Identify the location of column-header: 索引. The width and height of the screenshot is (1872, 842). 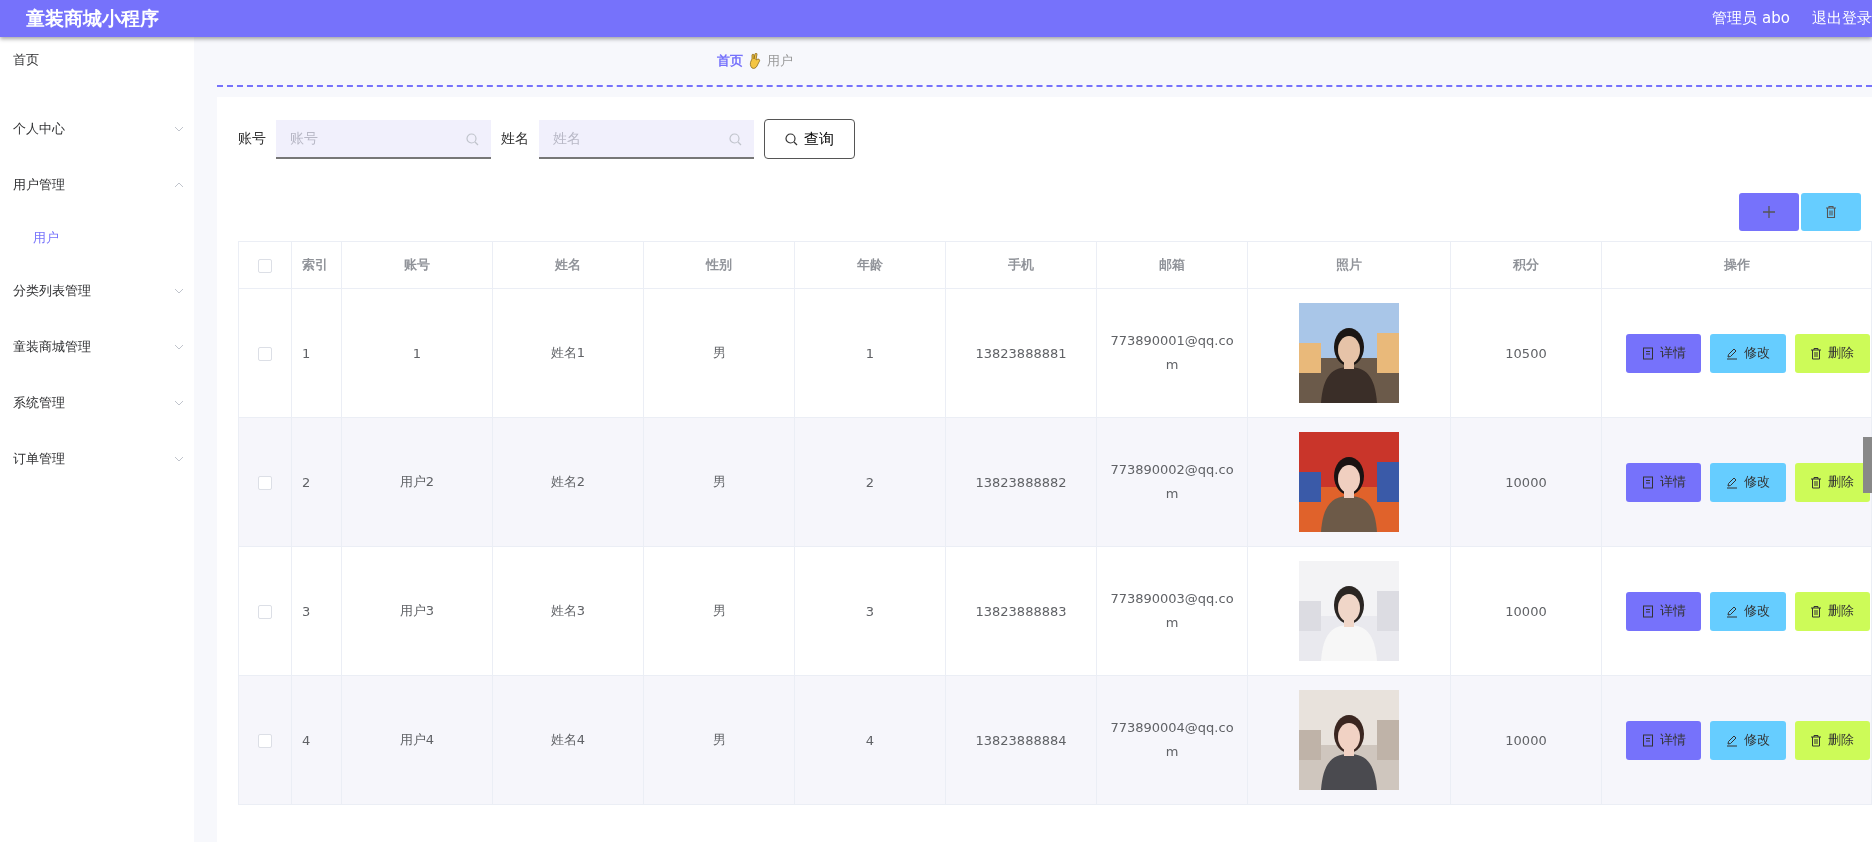
(316, 265).